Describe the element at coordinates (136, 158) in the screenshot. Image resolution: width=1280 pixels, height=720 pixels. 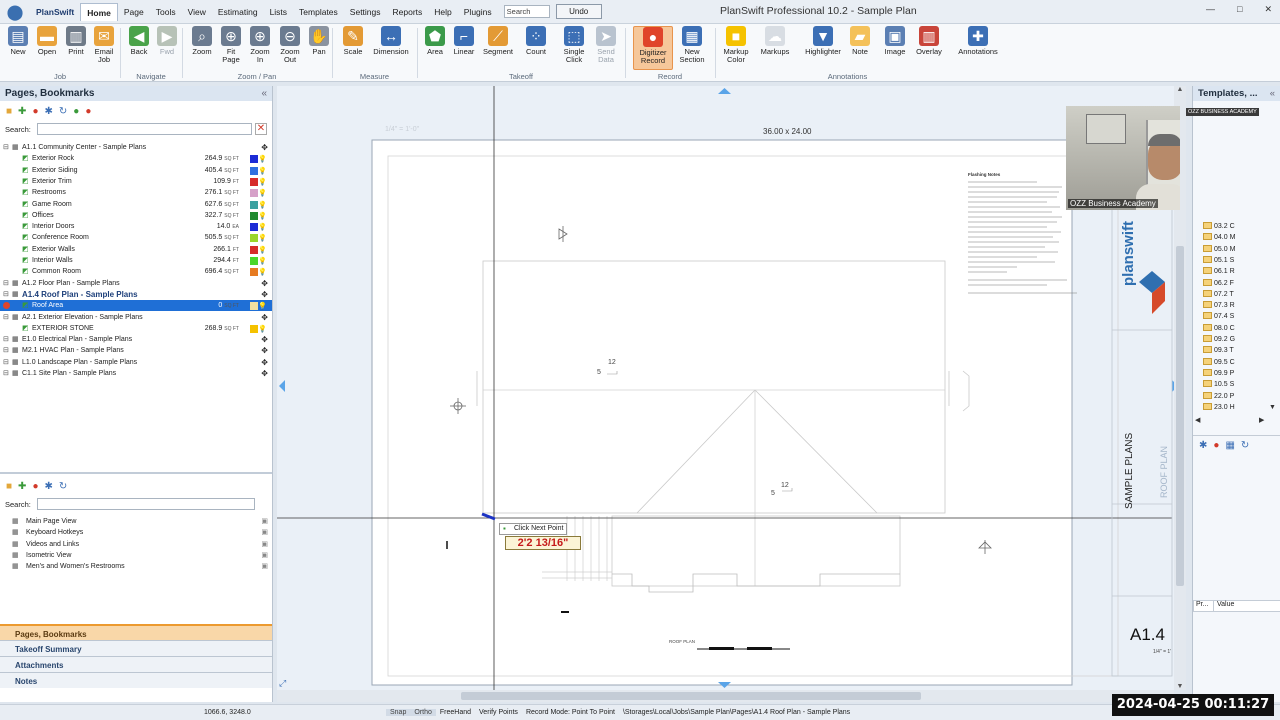
I see `tree-item-row: ◩ Exterior Rock 264.9 SQ FT 💡` at that location.